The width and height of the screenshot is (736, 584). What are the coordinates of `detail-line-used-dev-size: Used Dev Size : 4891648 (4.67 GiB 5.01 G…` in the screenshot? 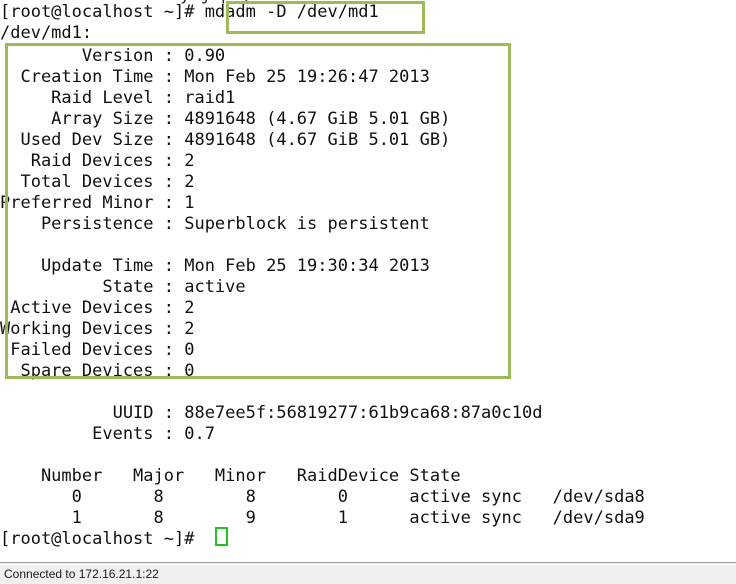 It's located at (225, 140).